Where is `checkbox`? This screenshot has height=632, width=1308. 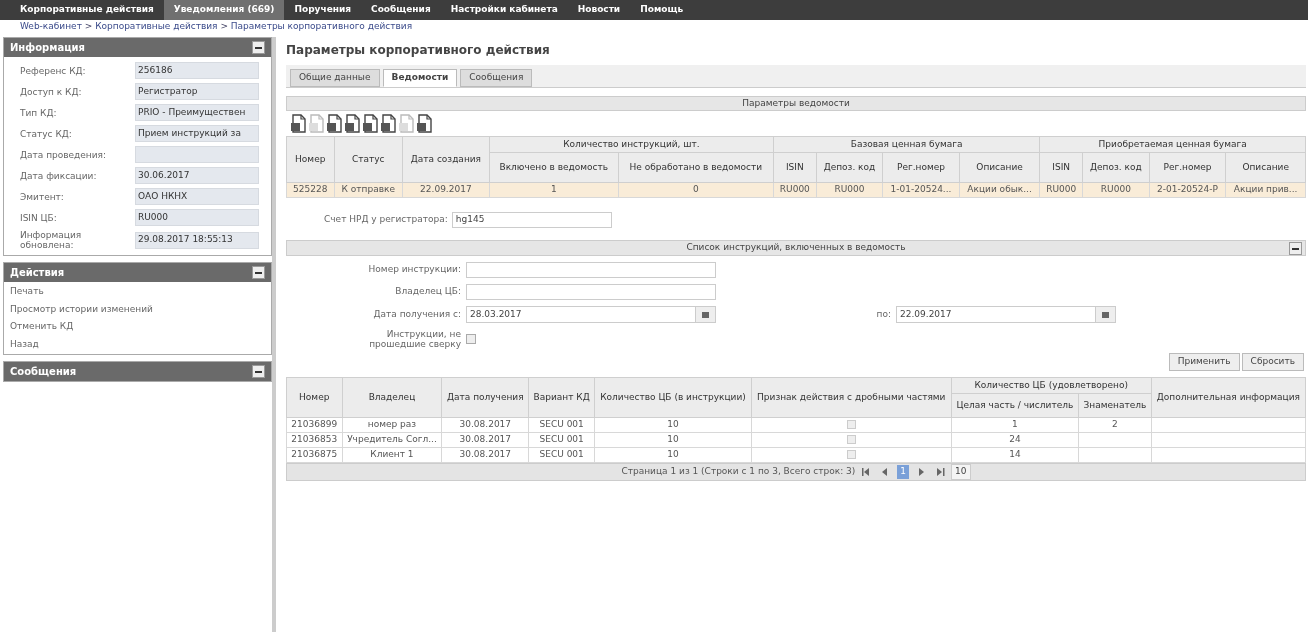 checkbox is located at coordinates (471, 339).